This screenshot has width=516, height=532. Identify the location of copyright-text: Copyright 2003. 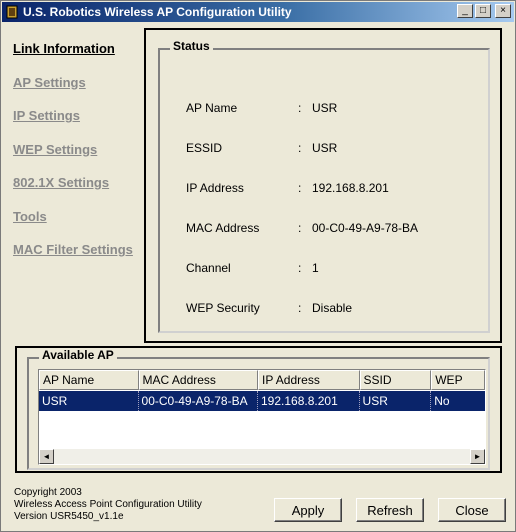
(48, 492).